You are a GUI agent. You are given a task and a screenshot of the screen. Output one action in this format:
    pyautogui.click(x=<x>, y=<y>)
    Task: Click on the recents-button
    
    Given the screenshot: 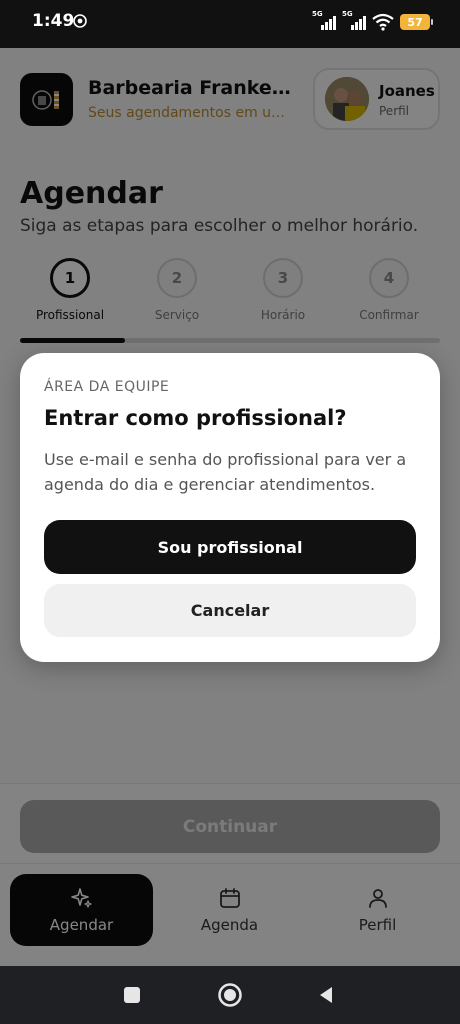 What is the action you would take?
    pyautogui.click(x=132, y=995)
    